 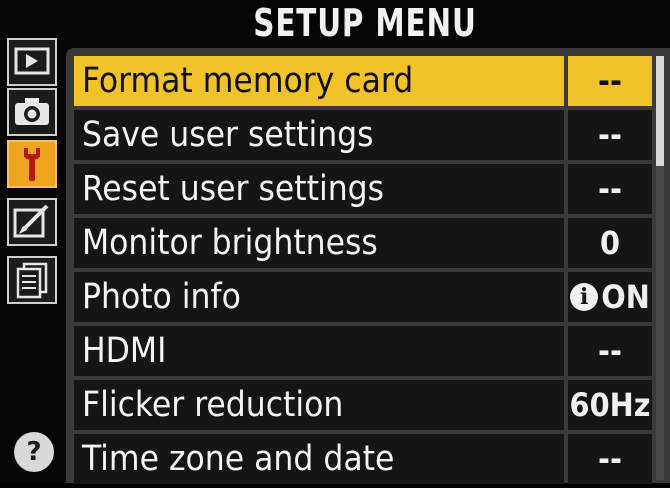 I want to click on scrollbar-thumb, so click(x=660, y=111).